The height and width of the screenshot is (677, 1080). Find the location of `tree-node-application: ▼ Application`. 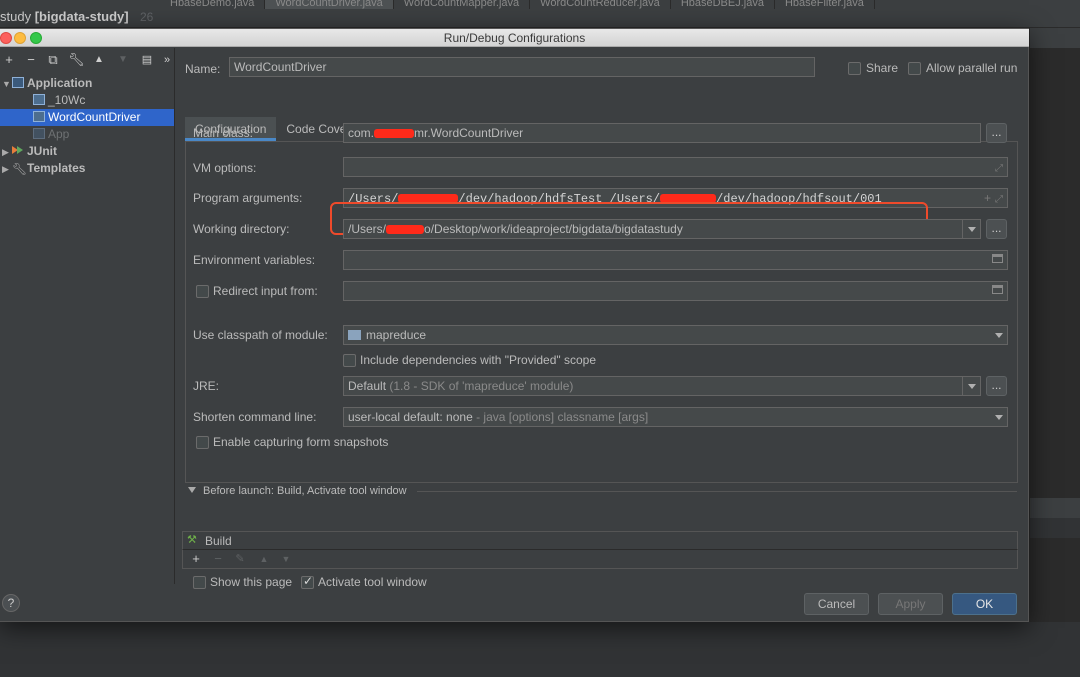

tree-node-application: ▼ Application is located at coordinates (88, 83).